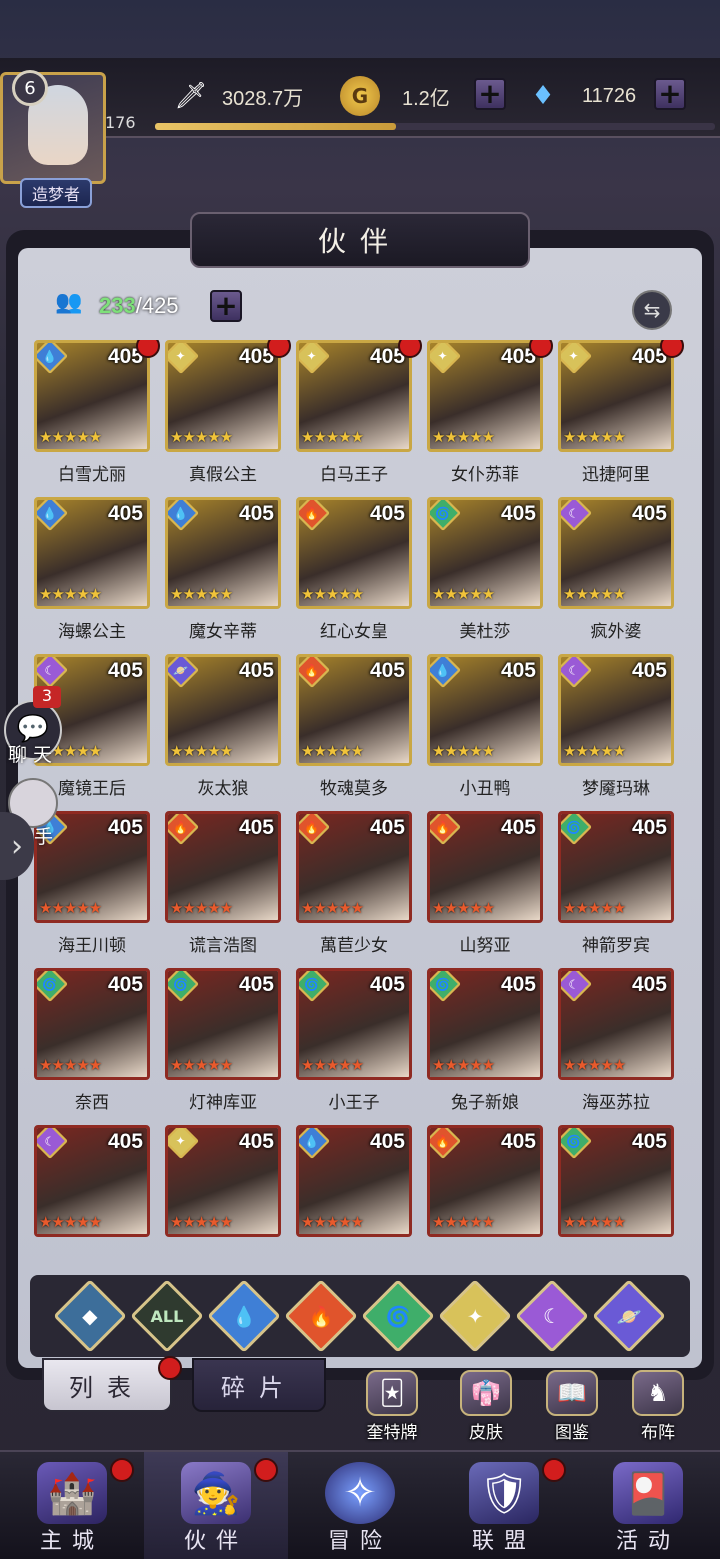 The image size is (720, 1559). I want to click on partner-card: ☾ 405 ★★★★★ 海巫苏拉, so click(616, 1040).